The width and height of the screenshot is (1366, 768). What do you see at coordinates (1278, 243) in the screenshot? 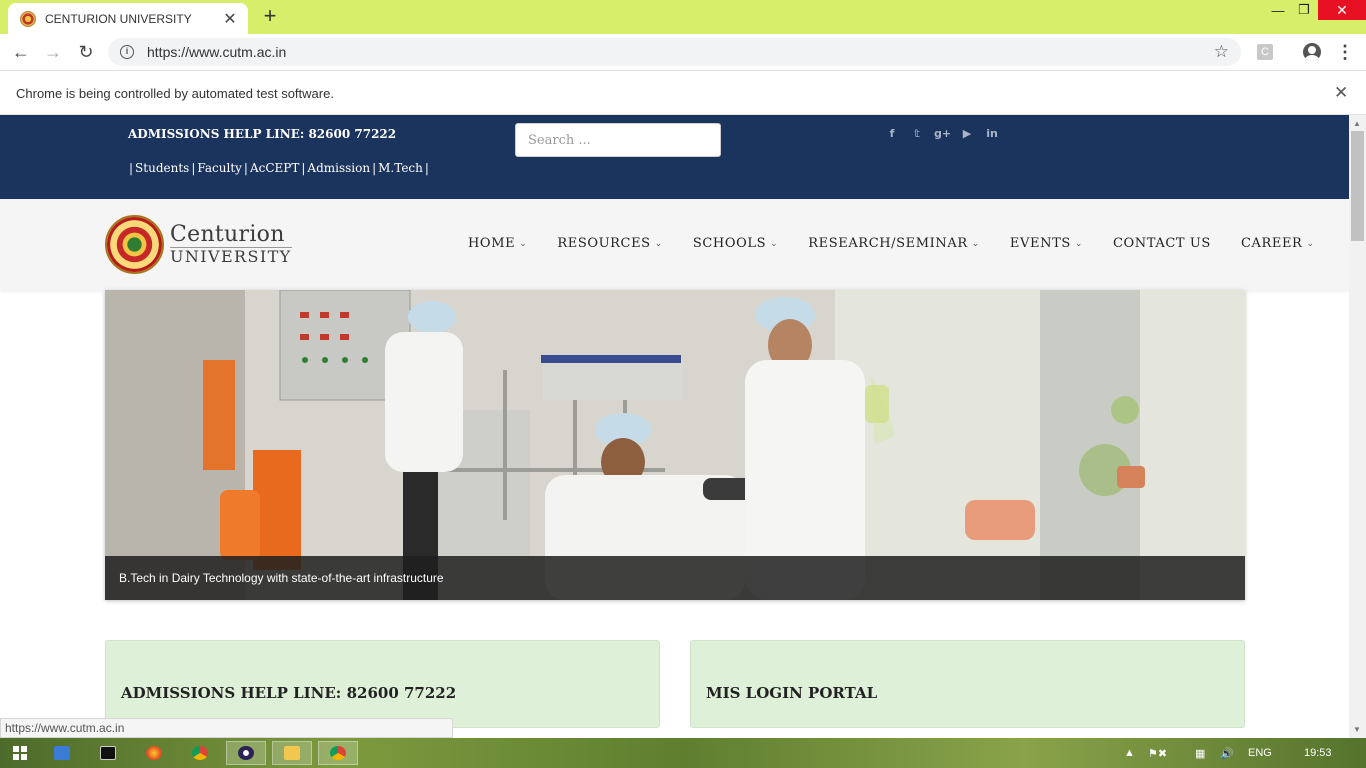
I see `menu-item-career: CAREER ⌄` at bounding box center [1278, 243].